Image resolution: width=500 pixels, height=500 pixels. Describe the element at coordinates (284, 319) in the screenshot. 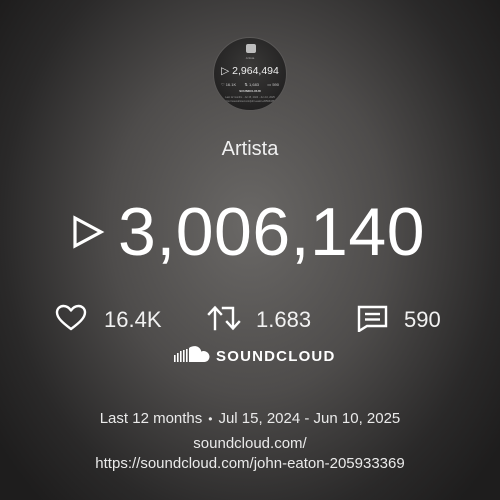

I see `reposts-count: 1.683` at that location.